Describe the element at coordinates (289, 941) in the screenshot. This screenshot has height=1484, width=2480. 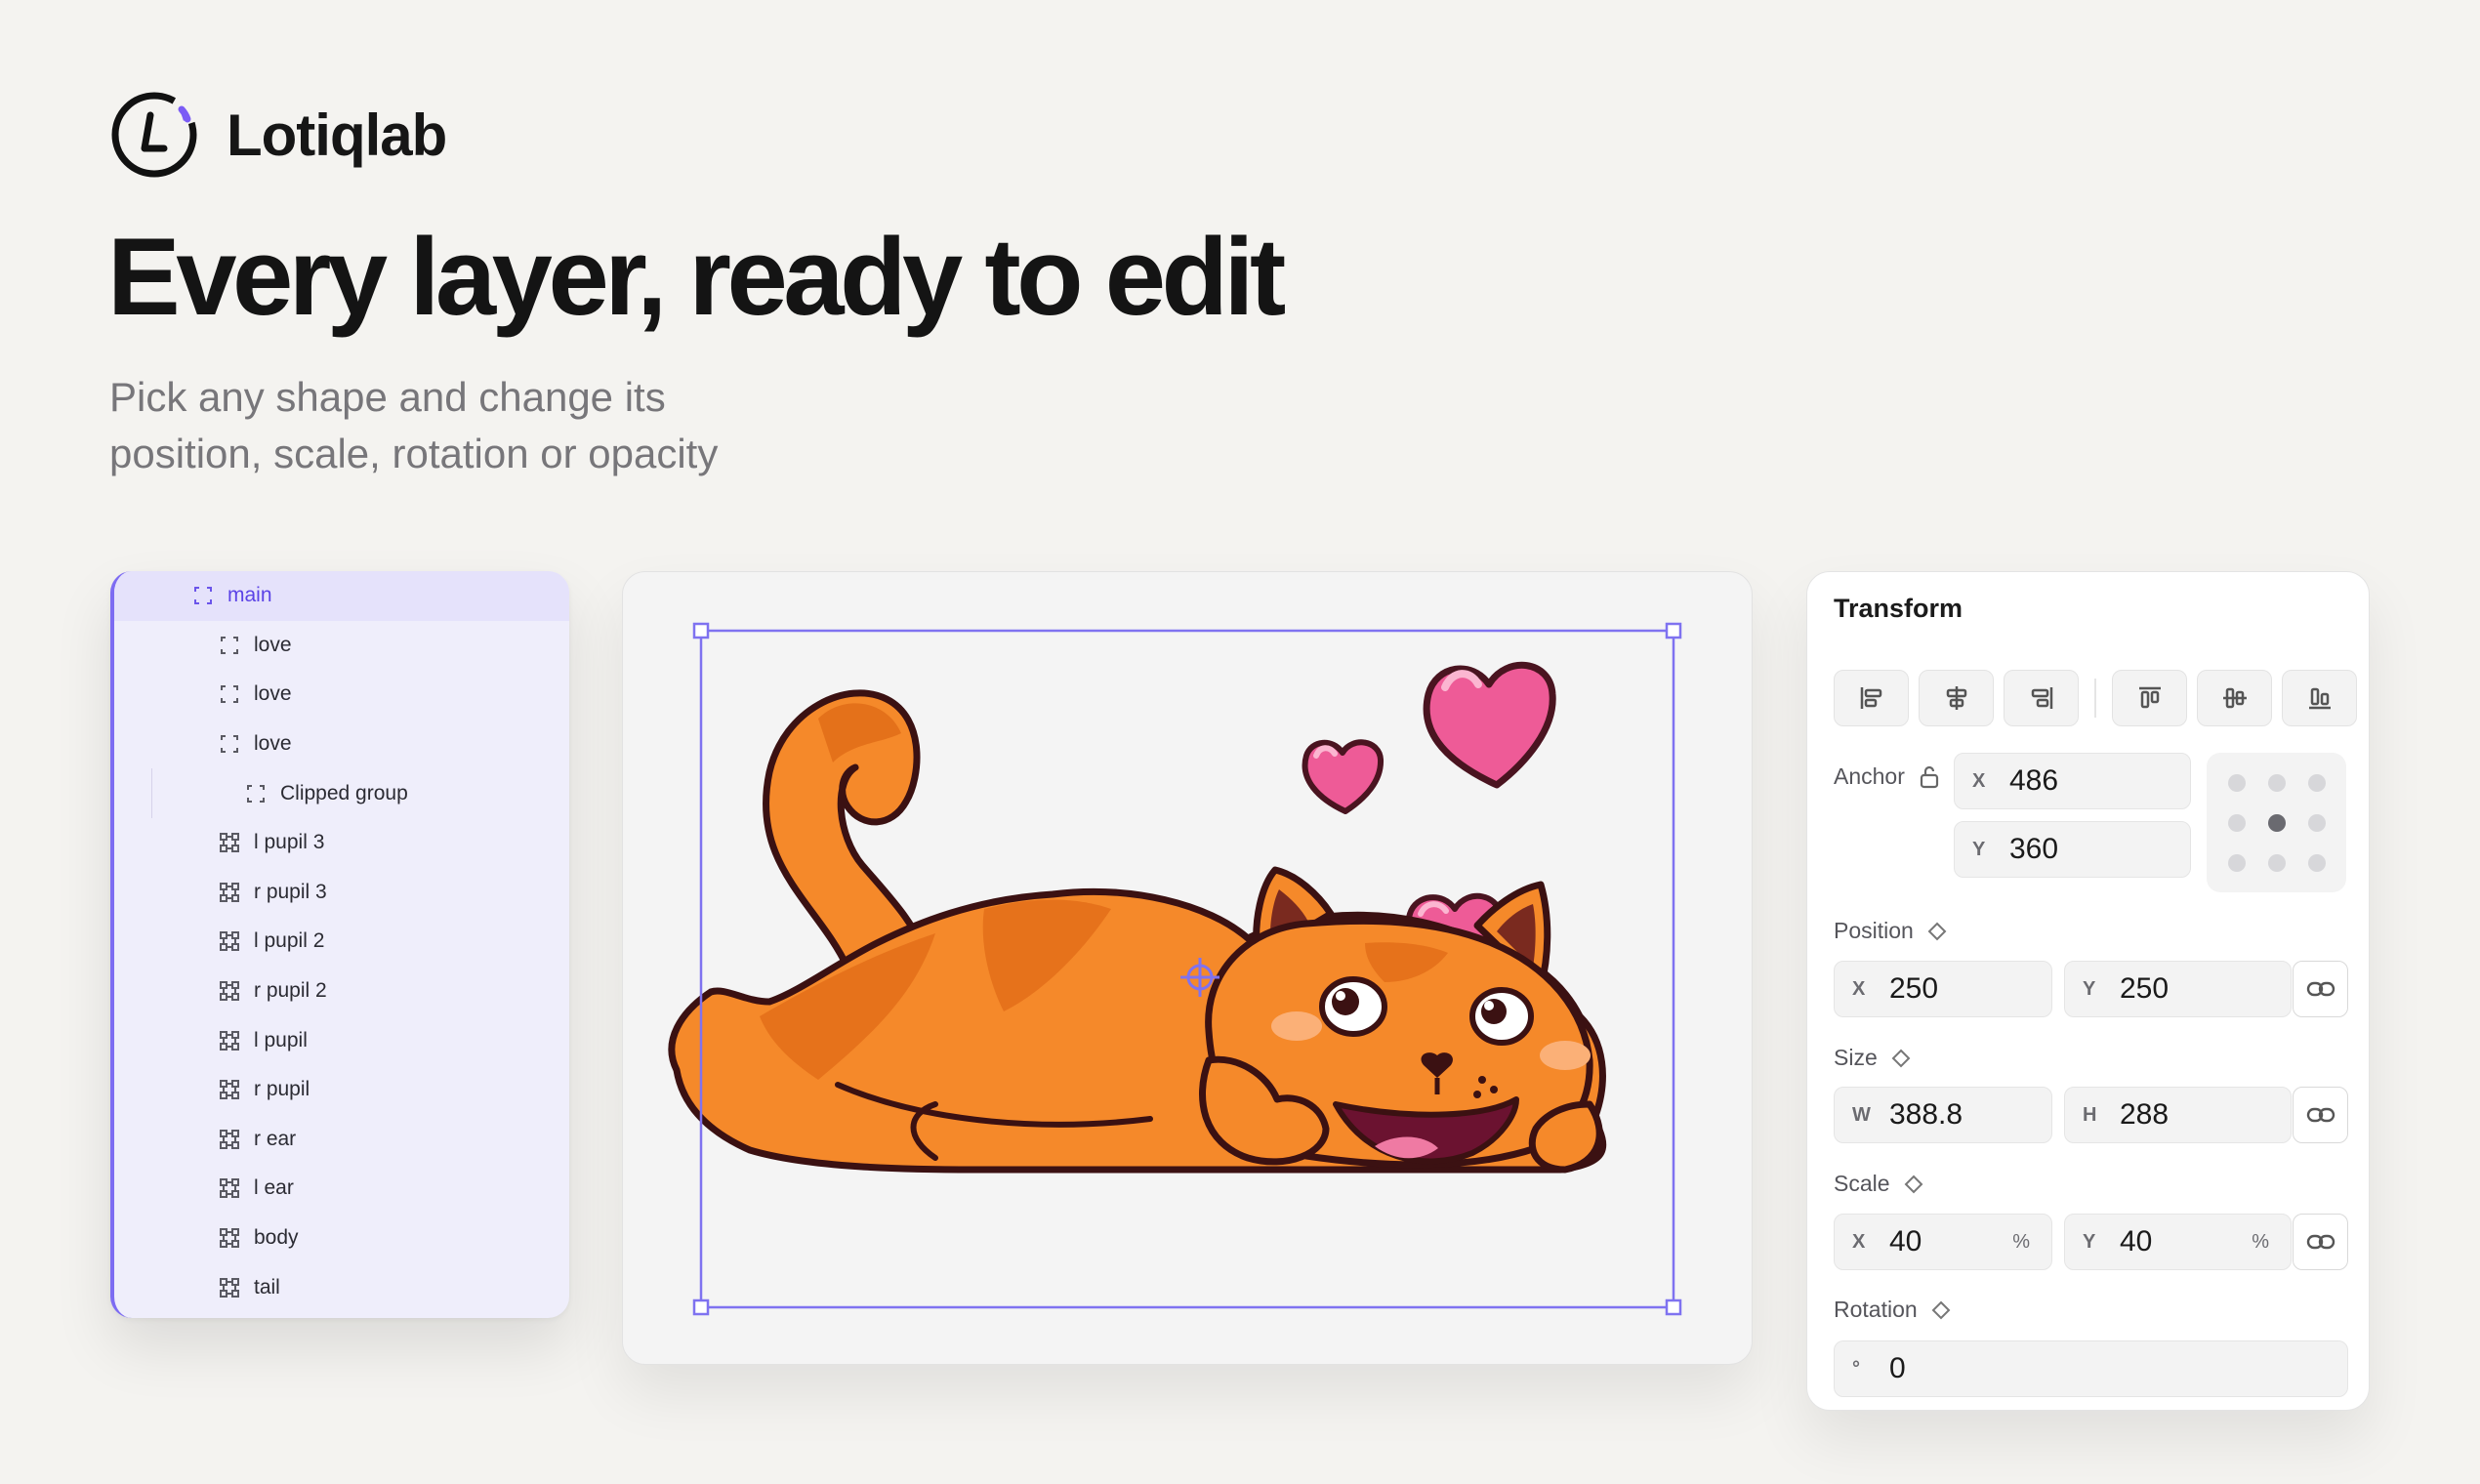
I see `layer-label: l pupil 2` at that location.